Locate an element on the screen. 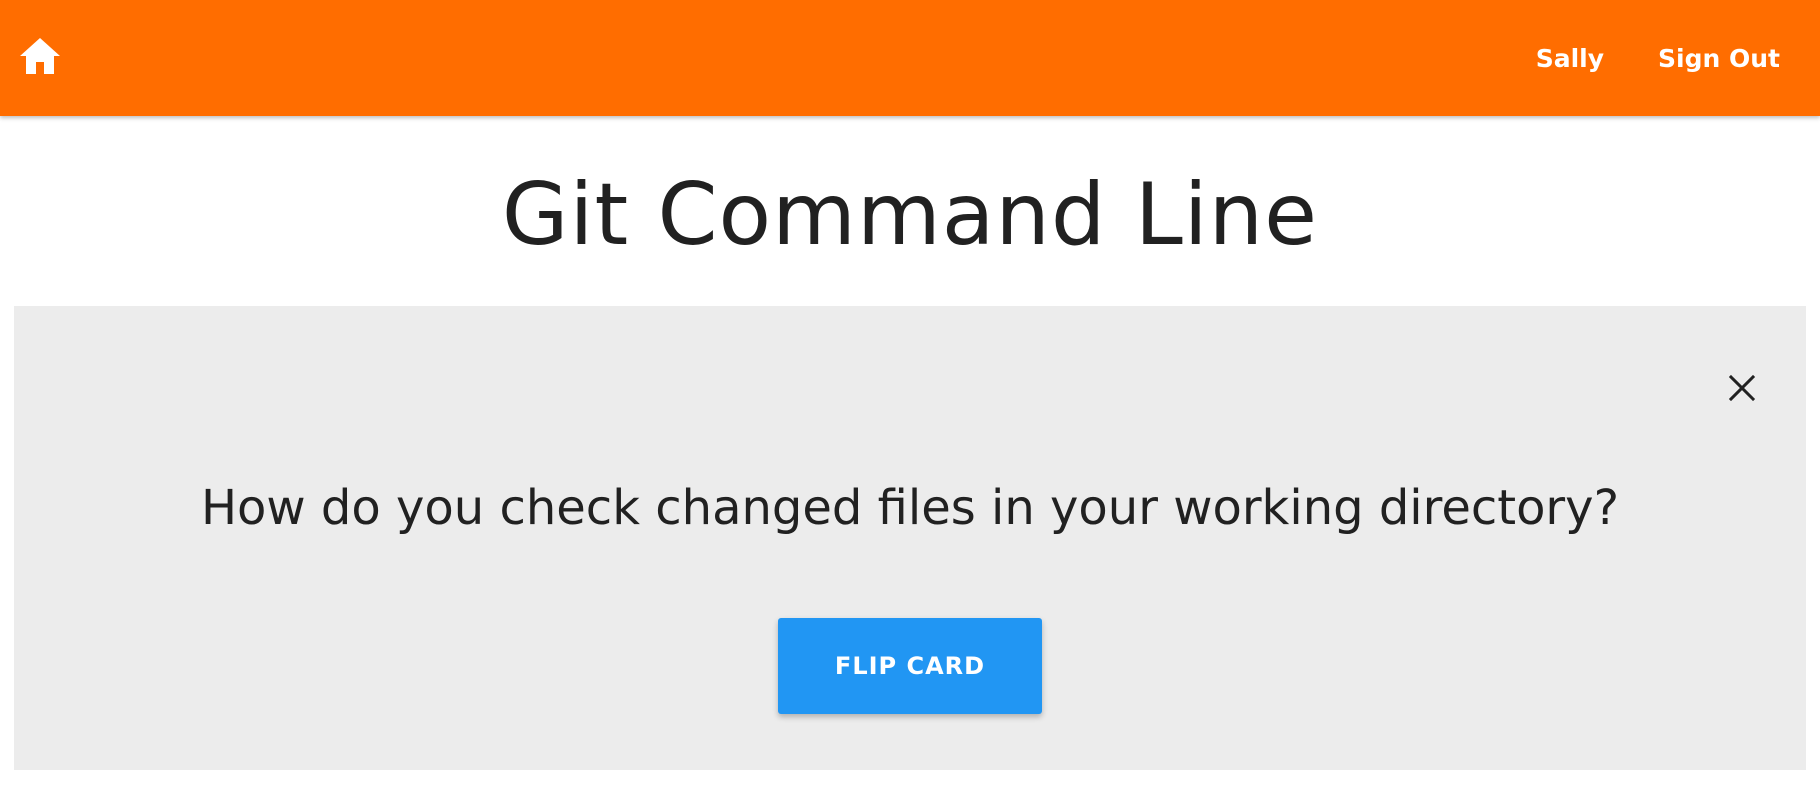 This screenshot has height=796, width=1820. nav-right-links: Sally Sign Out is located at coordinates (1658, 58).